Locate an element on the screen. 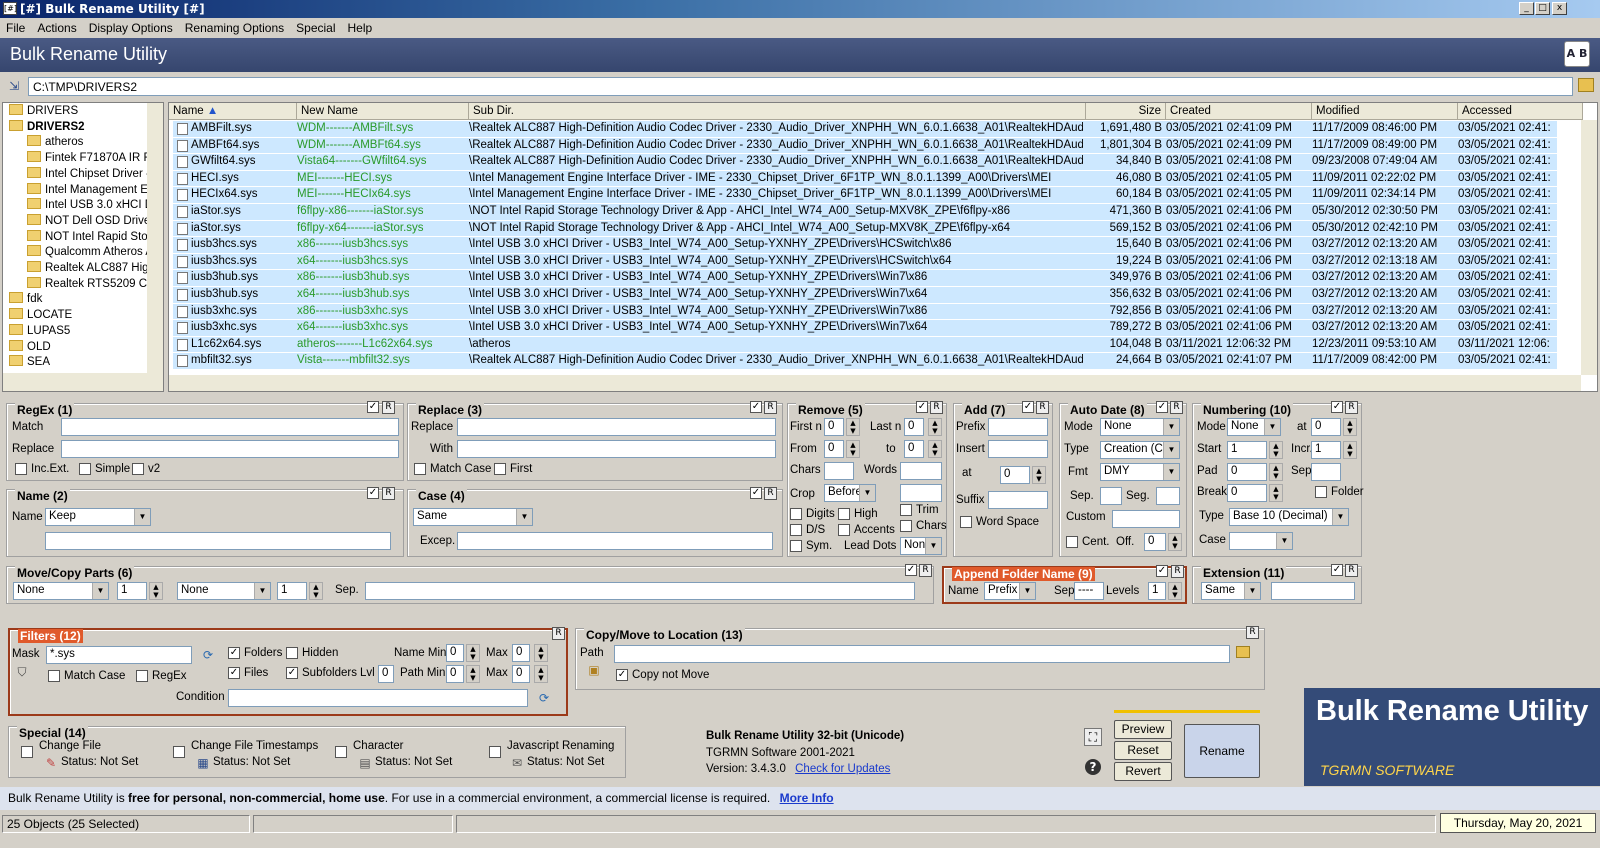 Image resolution: width=1600 pixels, height=848 pixels. col-subdir: Sub Dir. is located at coordinates (777, 111).